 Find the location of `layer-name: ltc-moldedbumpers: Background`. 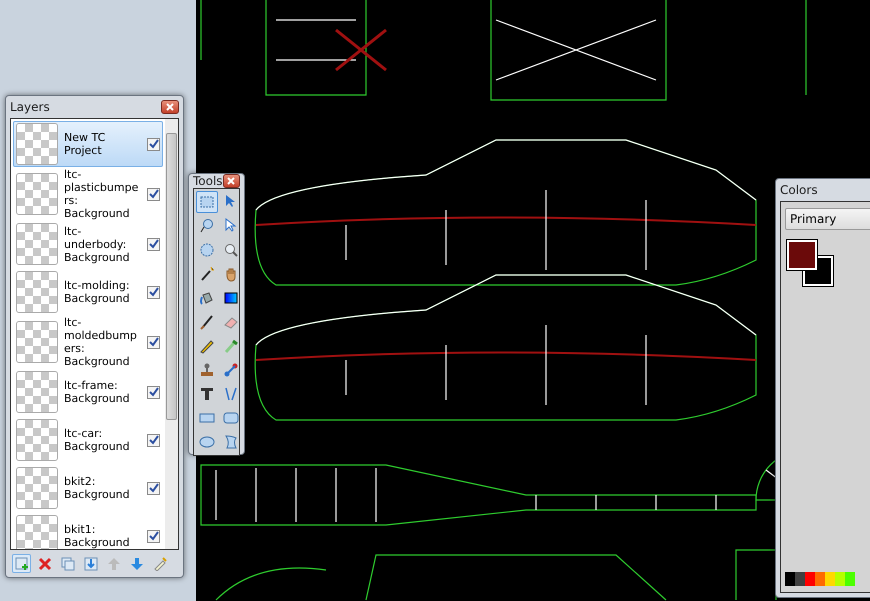

layer-name: ltc-moldedbumpers: Background is located at coordinates (101, 342).